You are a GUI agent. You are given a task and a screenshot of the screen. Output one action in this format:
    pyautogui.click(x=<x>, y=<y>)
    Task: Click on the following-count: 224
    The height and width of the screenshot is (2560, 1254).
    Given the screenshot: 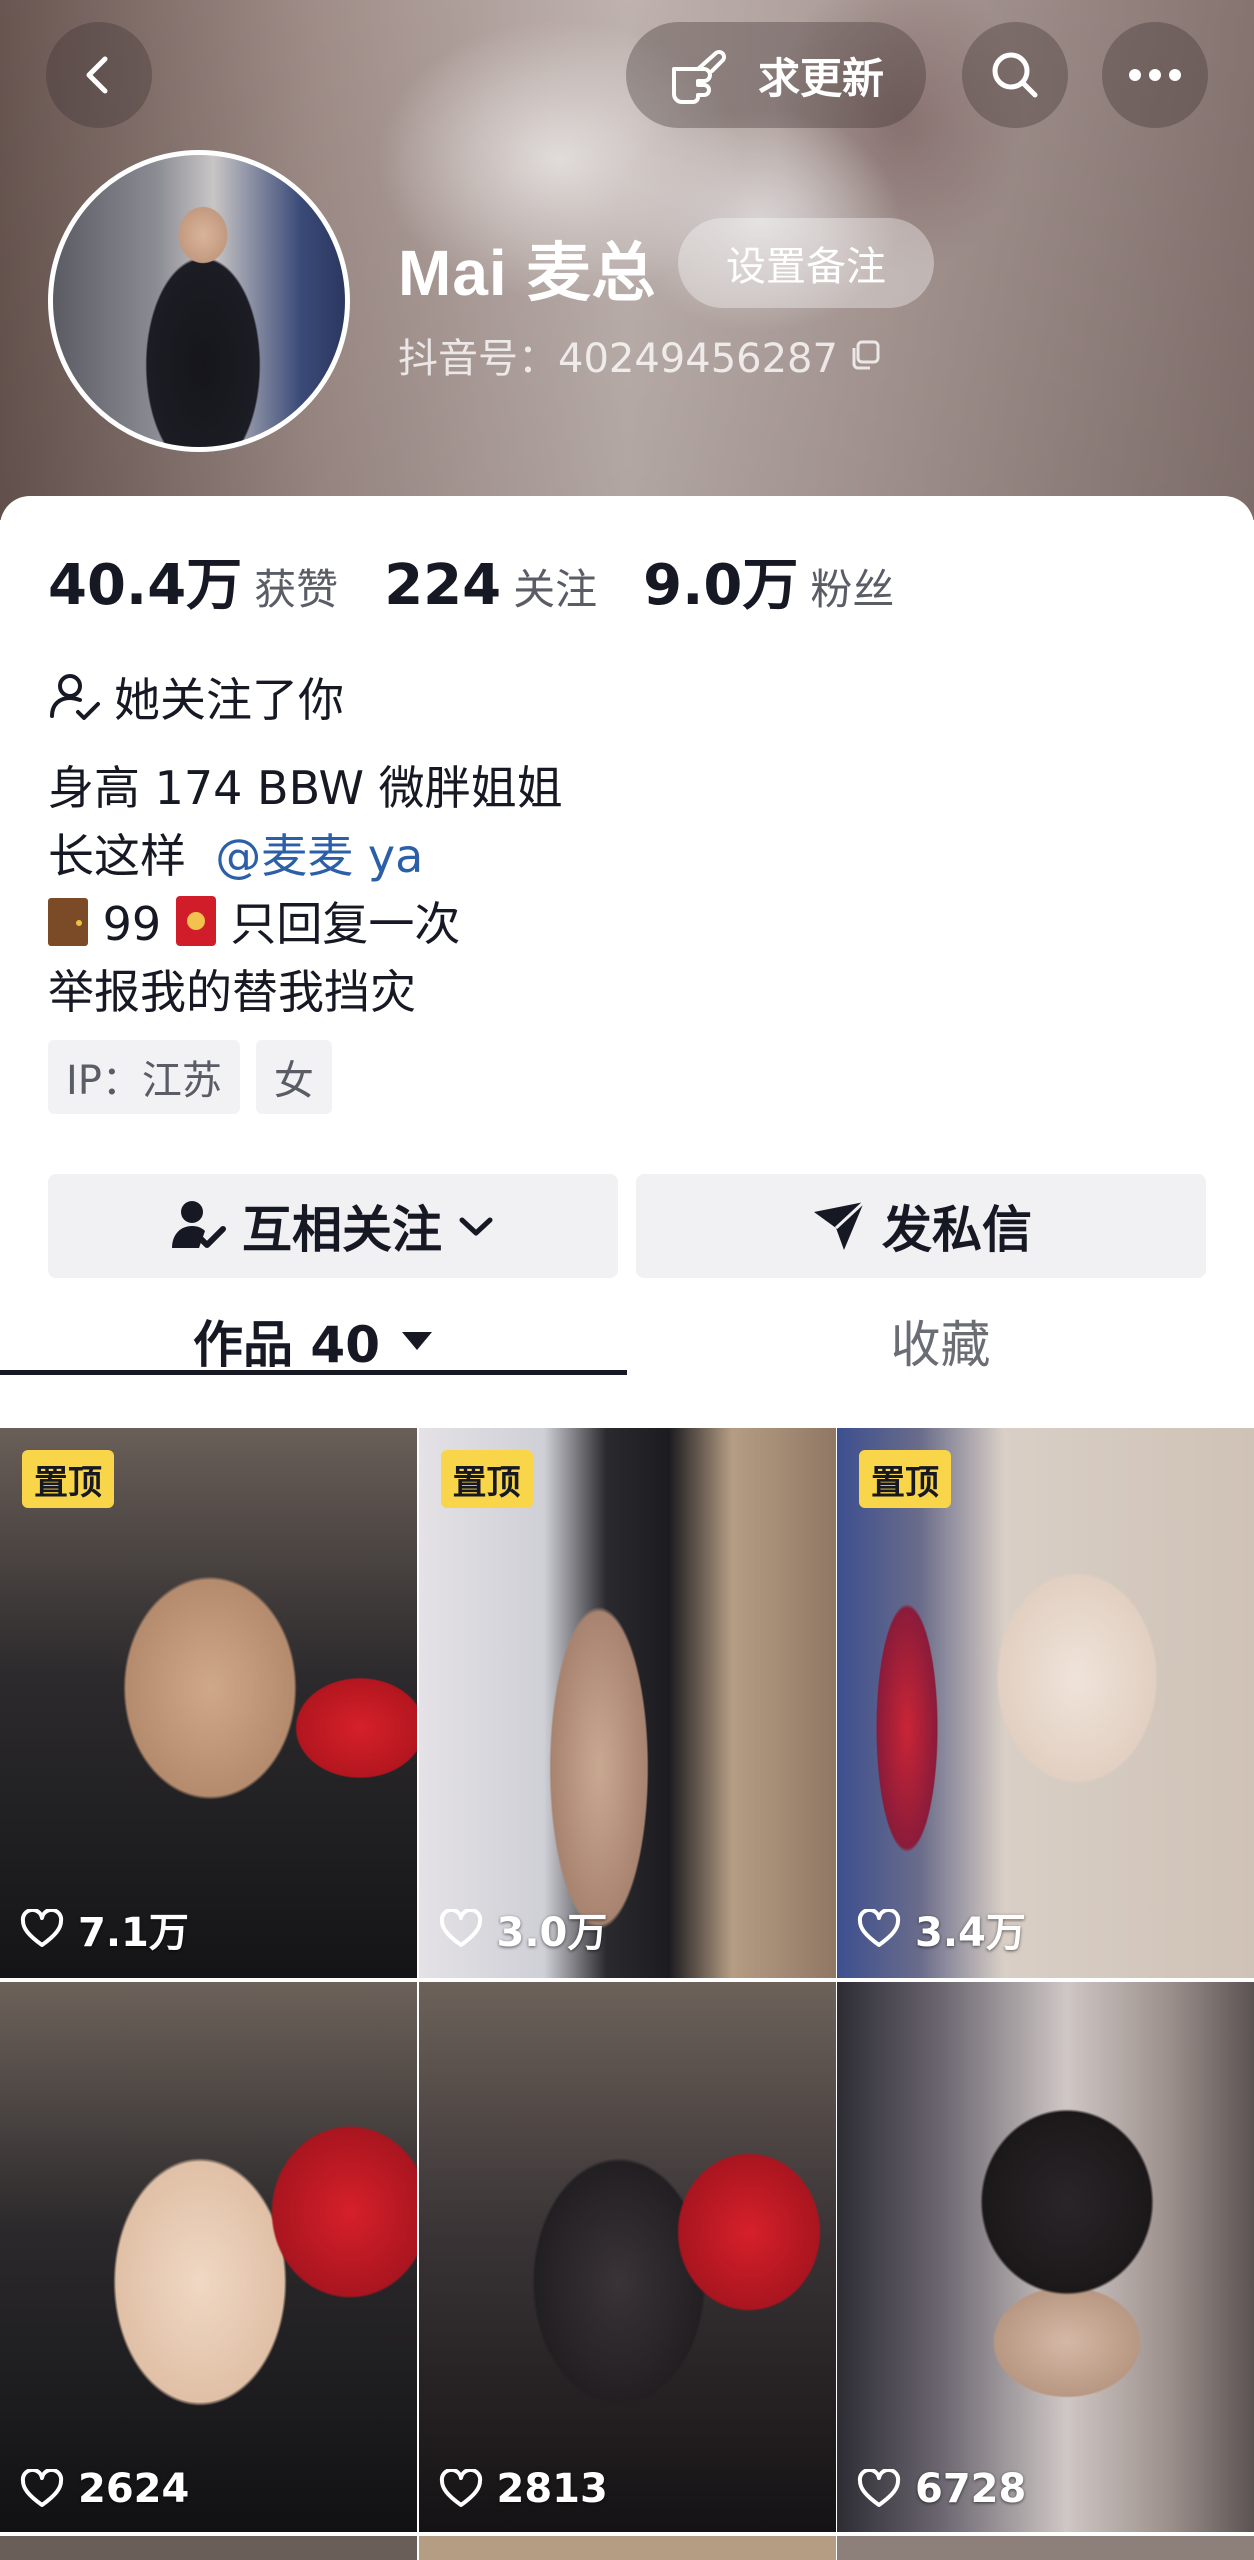 What is the action you would take?
    pyautogui.click(x=442, y=585)
    